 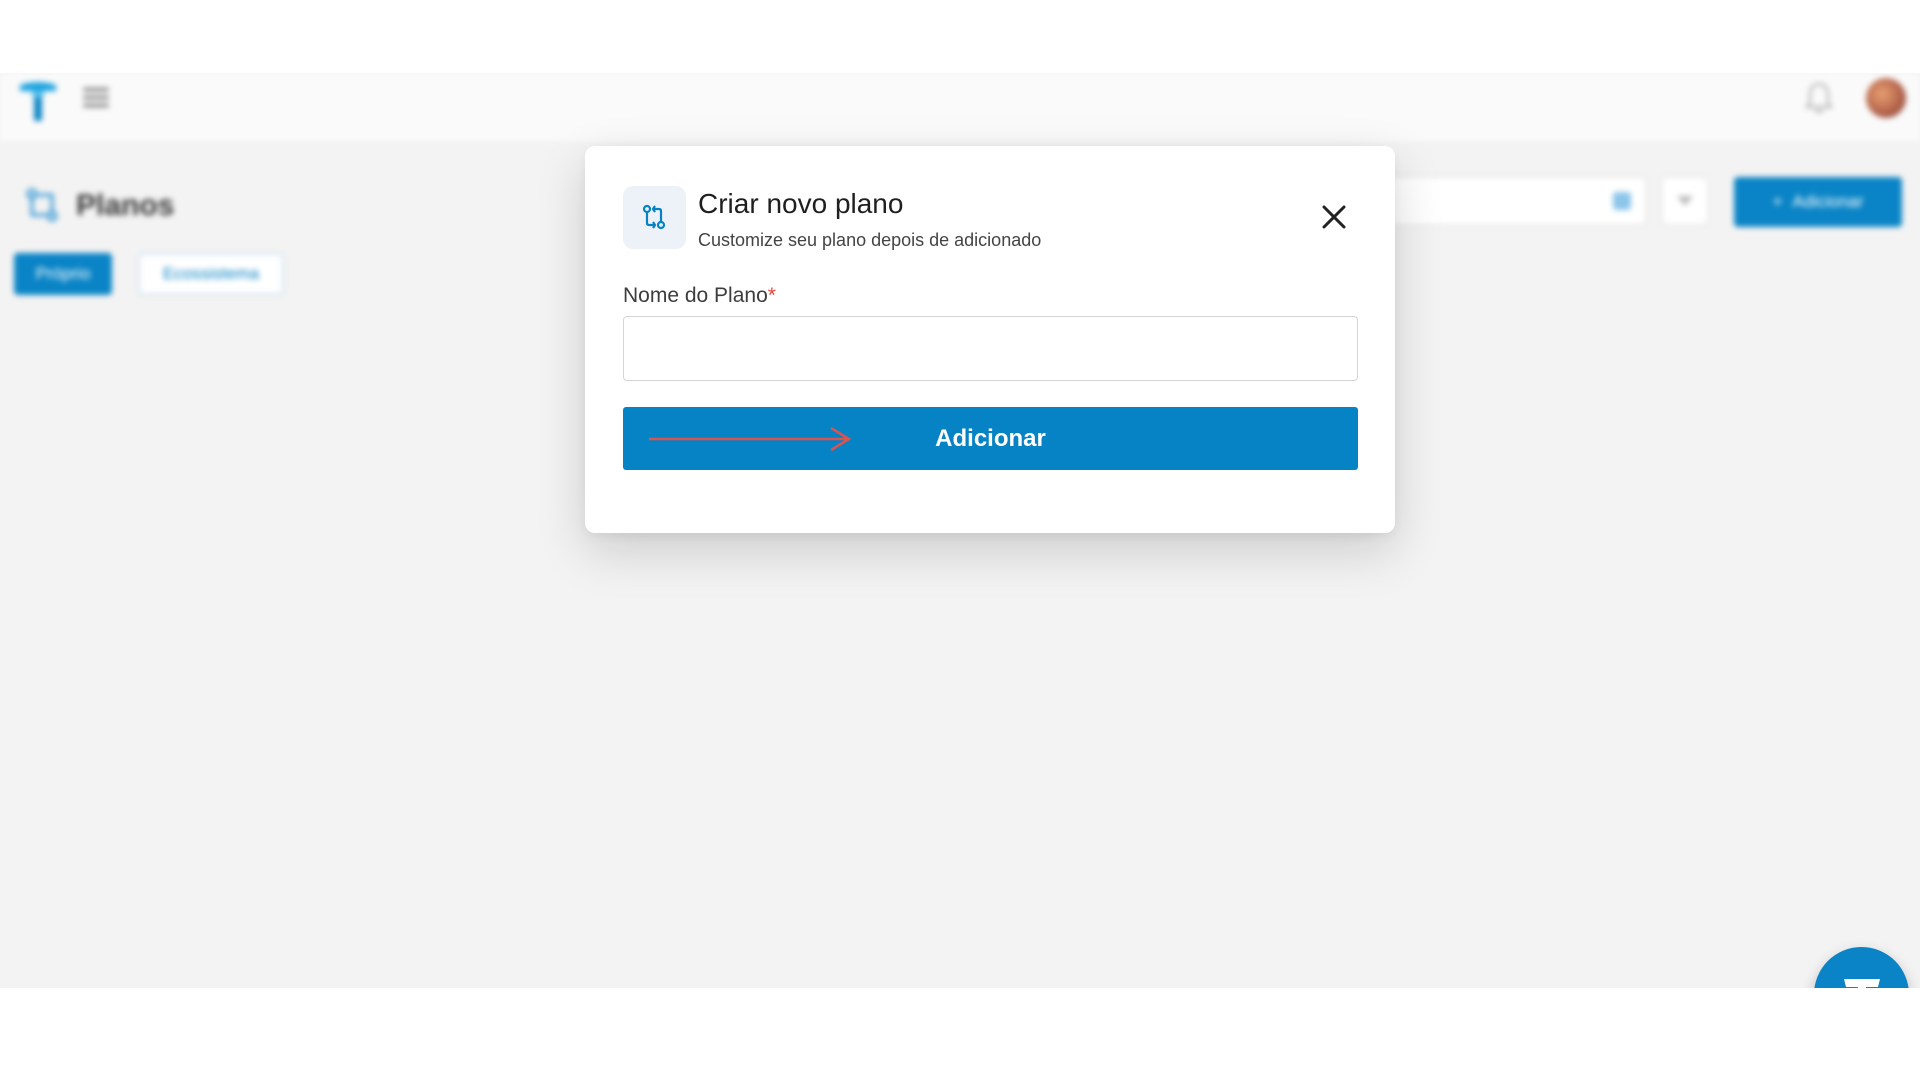 I want to click on plus-icon: +, so click(x=1777, y=201).